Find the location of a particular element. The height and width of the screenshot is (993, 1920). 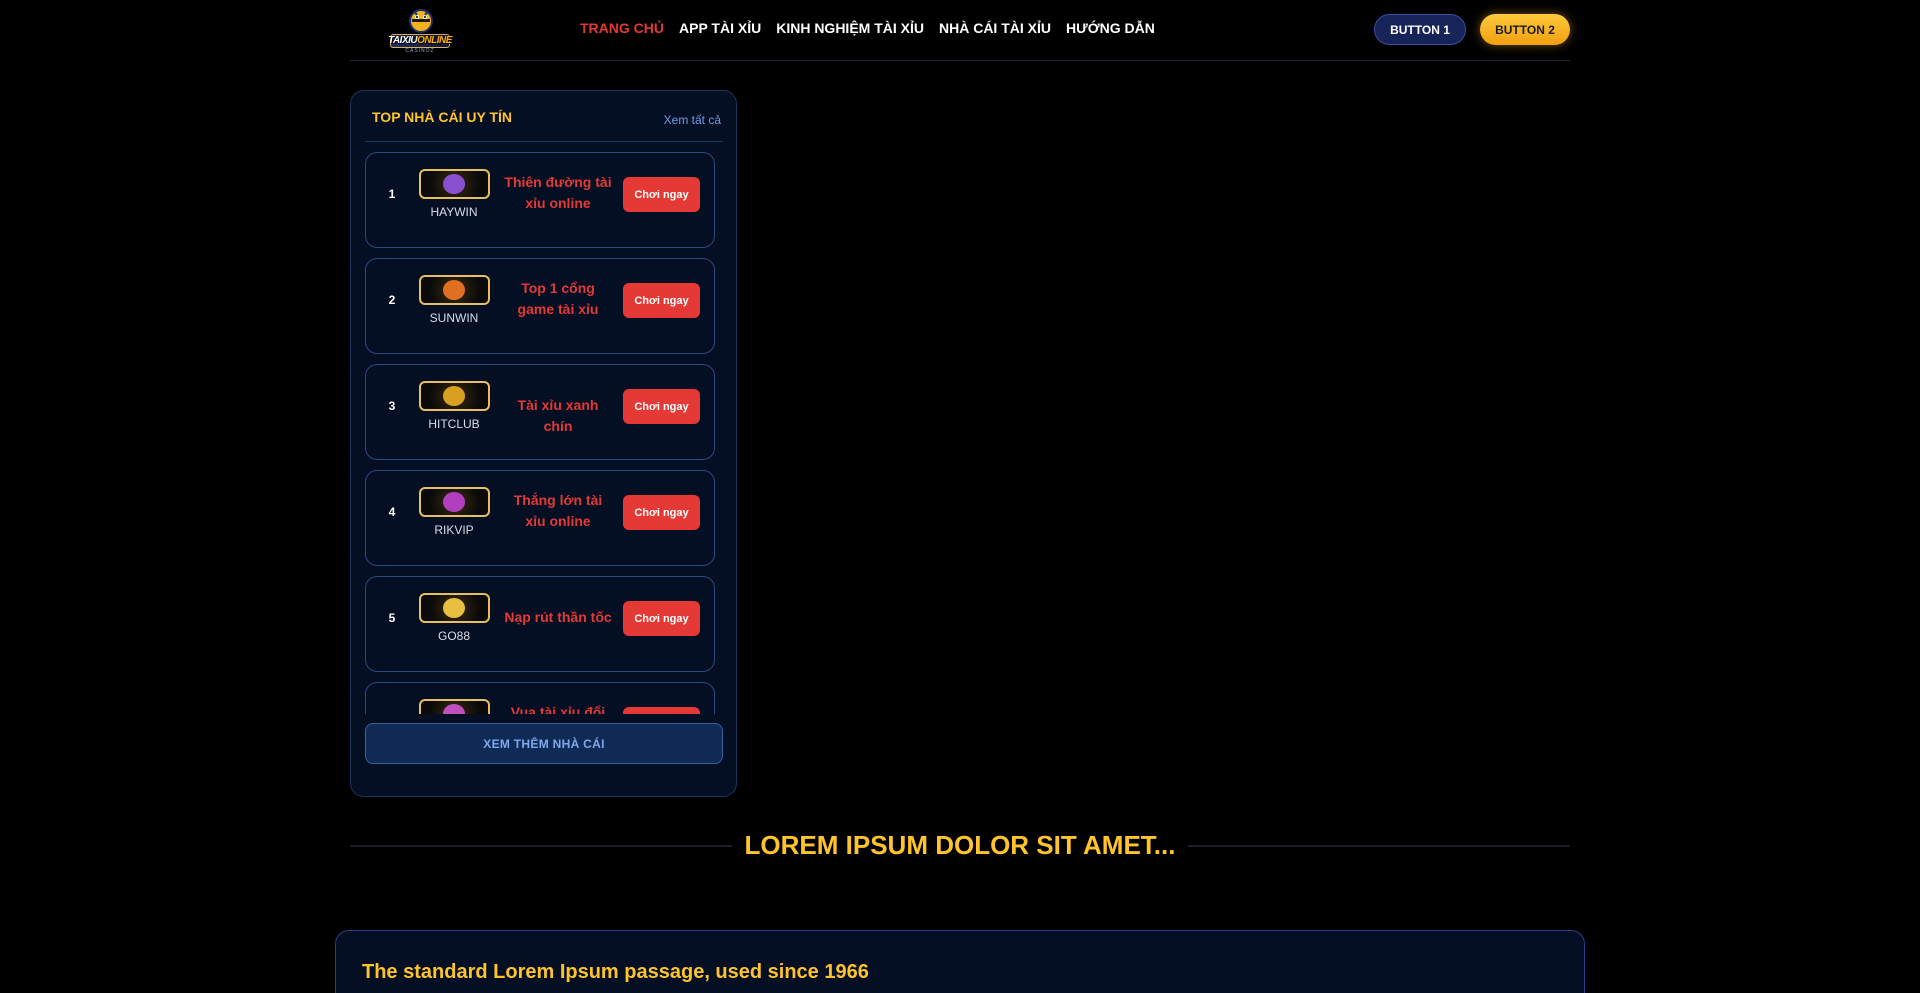

logo-wordmark: TAIXIUONLINE is located at coordinates (420, 40).